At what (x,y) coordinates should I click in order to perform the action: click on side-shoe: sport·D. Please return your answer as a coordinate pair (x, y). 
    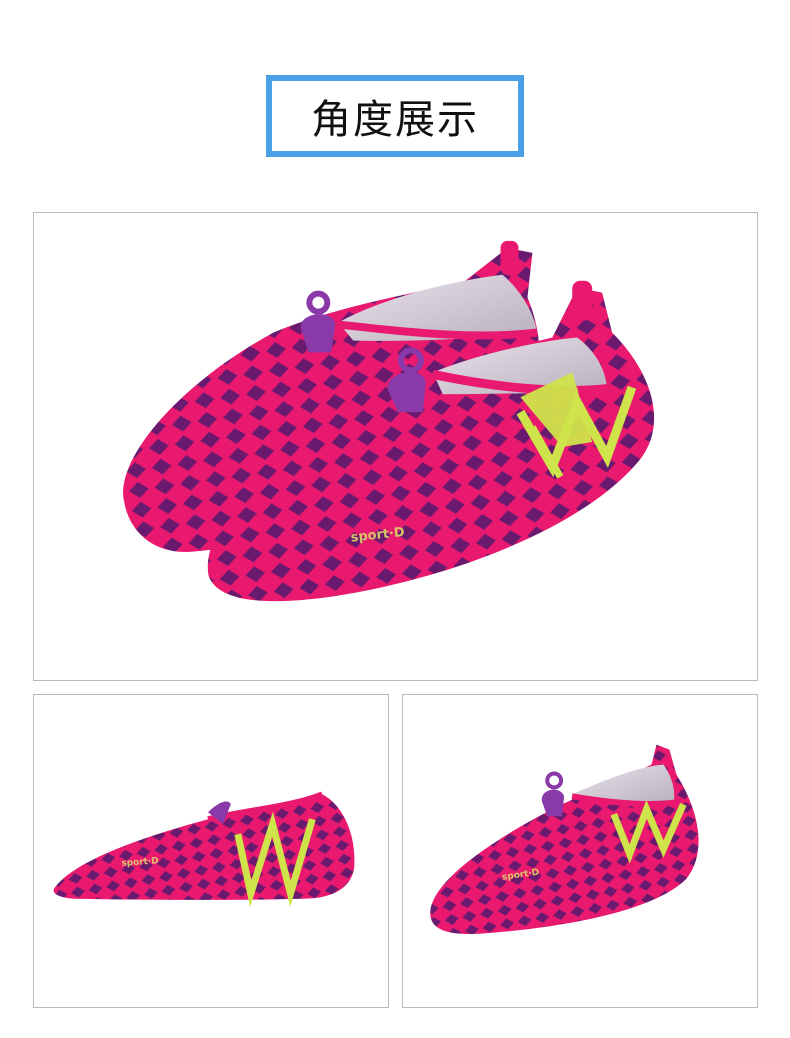
    Looking at the image, I should click on (204, 849).